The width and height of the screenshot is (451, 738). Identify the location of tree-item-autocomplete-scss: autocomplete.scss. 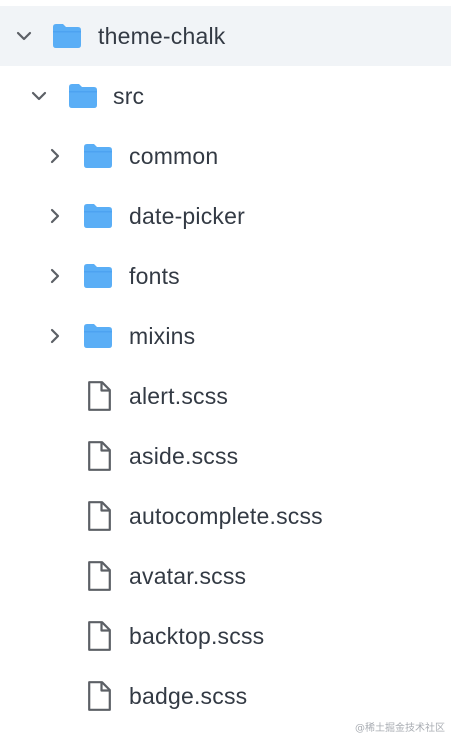
(225, 516).